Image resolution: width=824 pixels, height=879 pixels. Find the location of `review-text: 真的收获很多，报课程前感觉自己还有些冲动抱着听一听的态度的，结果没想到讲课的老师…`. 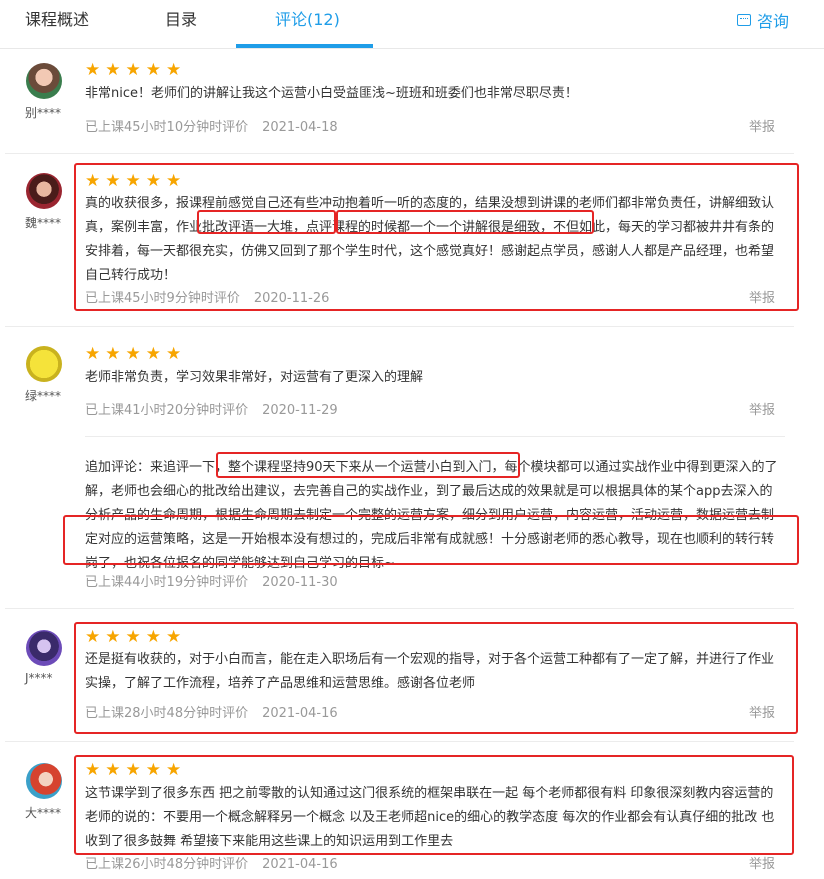

review-text: 真的收获很多，报课程前感觉自己还有些冲动抱着听一听的态度的，结果没想到讲课的老师… is located at coordinates (430, 239).